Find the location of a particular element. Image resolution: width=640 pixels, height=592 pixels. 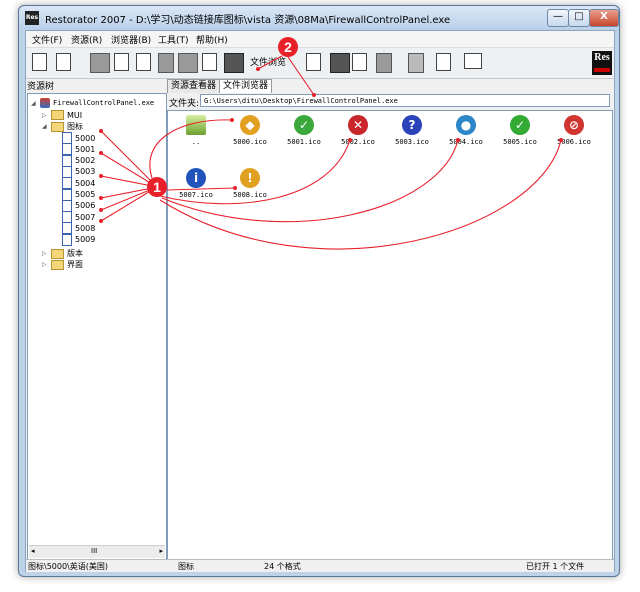

tree-icon-item-label: 5004 is located at coordinates (85, 183).